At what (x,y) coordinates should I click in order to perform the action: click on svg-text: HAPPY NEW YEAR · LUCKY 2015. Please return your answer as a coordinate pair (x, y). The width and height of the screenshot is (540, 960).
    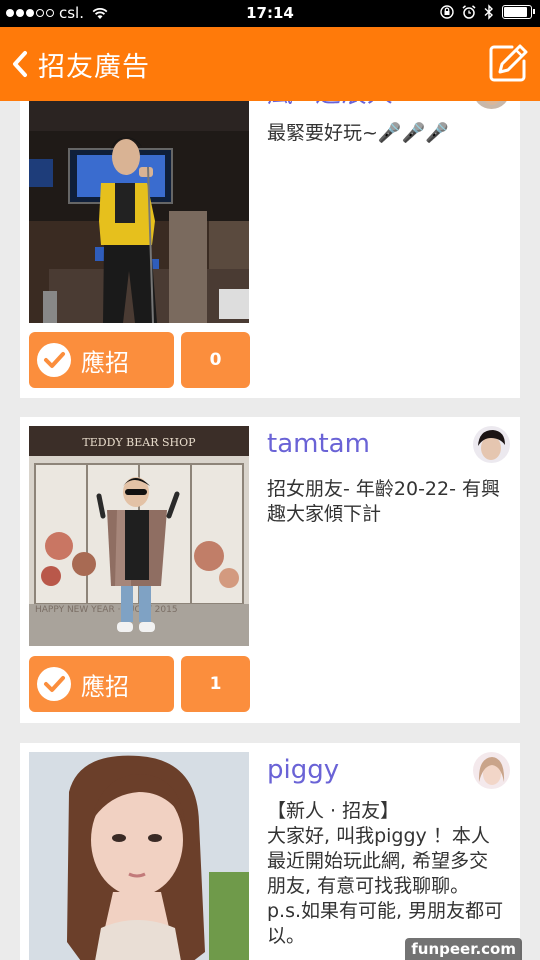
    Looking at the image, I should click on (106, 610).